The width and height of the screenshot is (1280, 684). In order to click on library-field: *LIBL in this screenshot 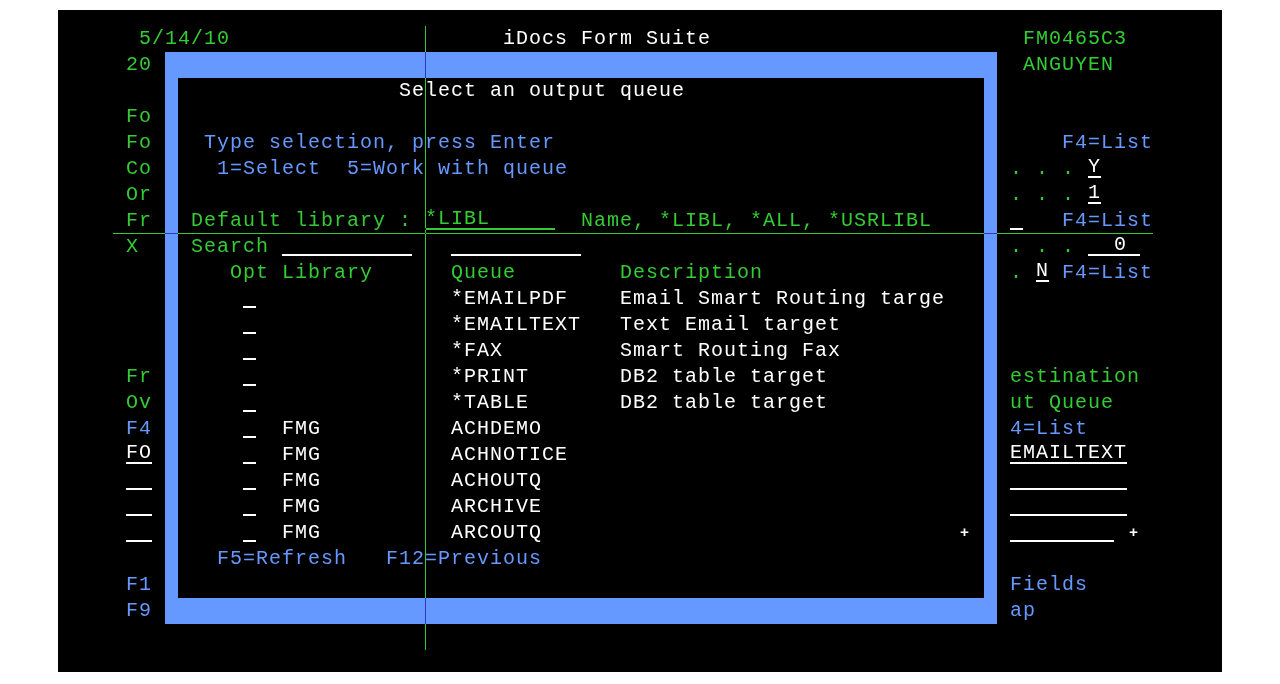, I will do `click(490, 219)`.